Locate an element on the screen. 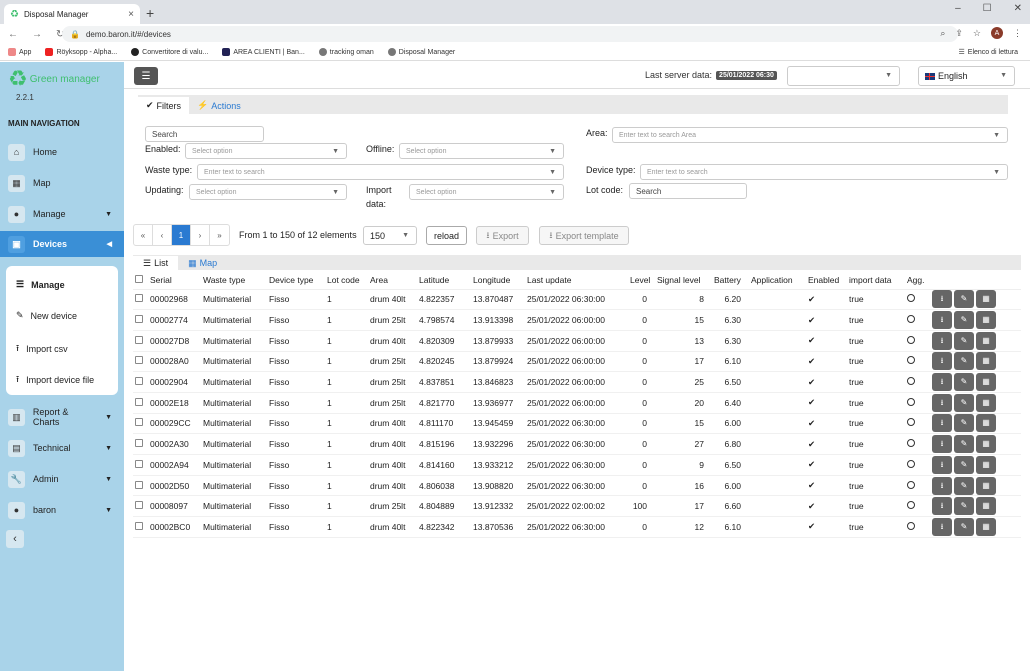 This screenshot has width=1030, height=671. sidebar-item-devices: ▣ Devices ◀ is located at coordinates (62, 244).